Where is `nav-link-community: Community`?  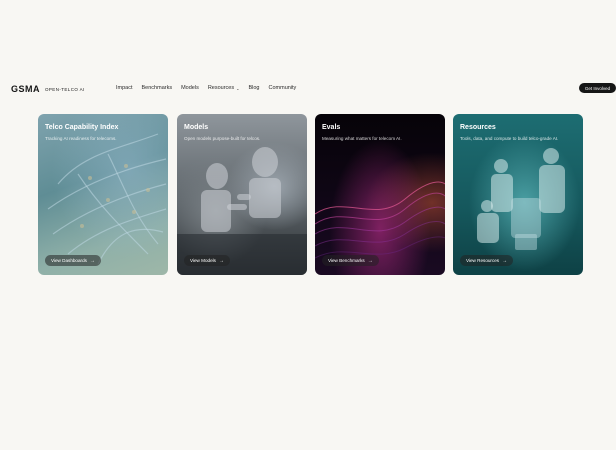
nav-link-community: Community is located at coordinates (283, 88).